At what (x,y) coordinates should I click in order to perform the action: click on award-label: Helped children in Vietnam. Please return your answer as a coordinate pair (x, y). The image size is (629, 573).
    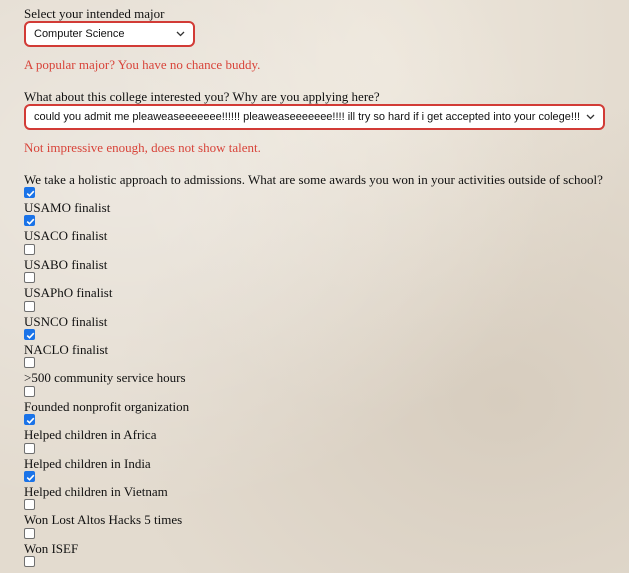
    Looking at the image, I should click on (96, 491).